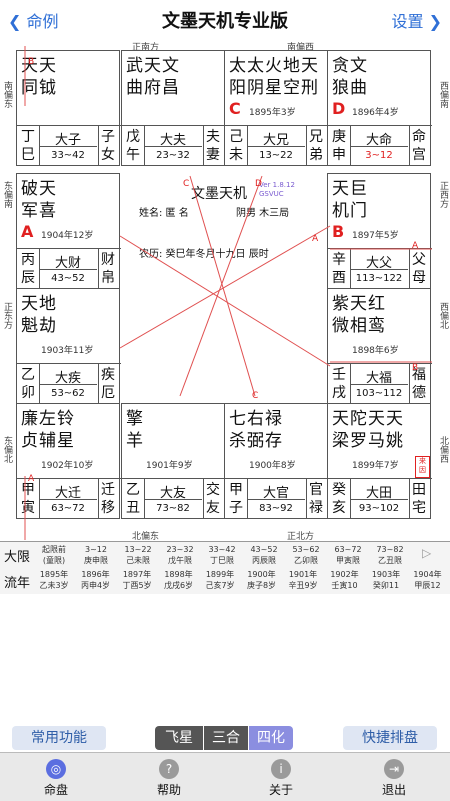 The image size is (450, 801). What do you see at coordinates (435, 21) in the screenshot?
I see `chevron-right-icon: ❯` at bounding box center [435, 21].